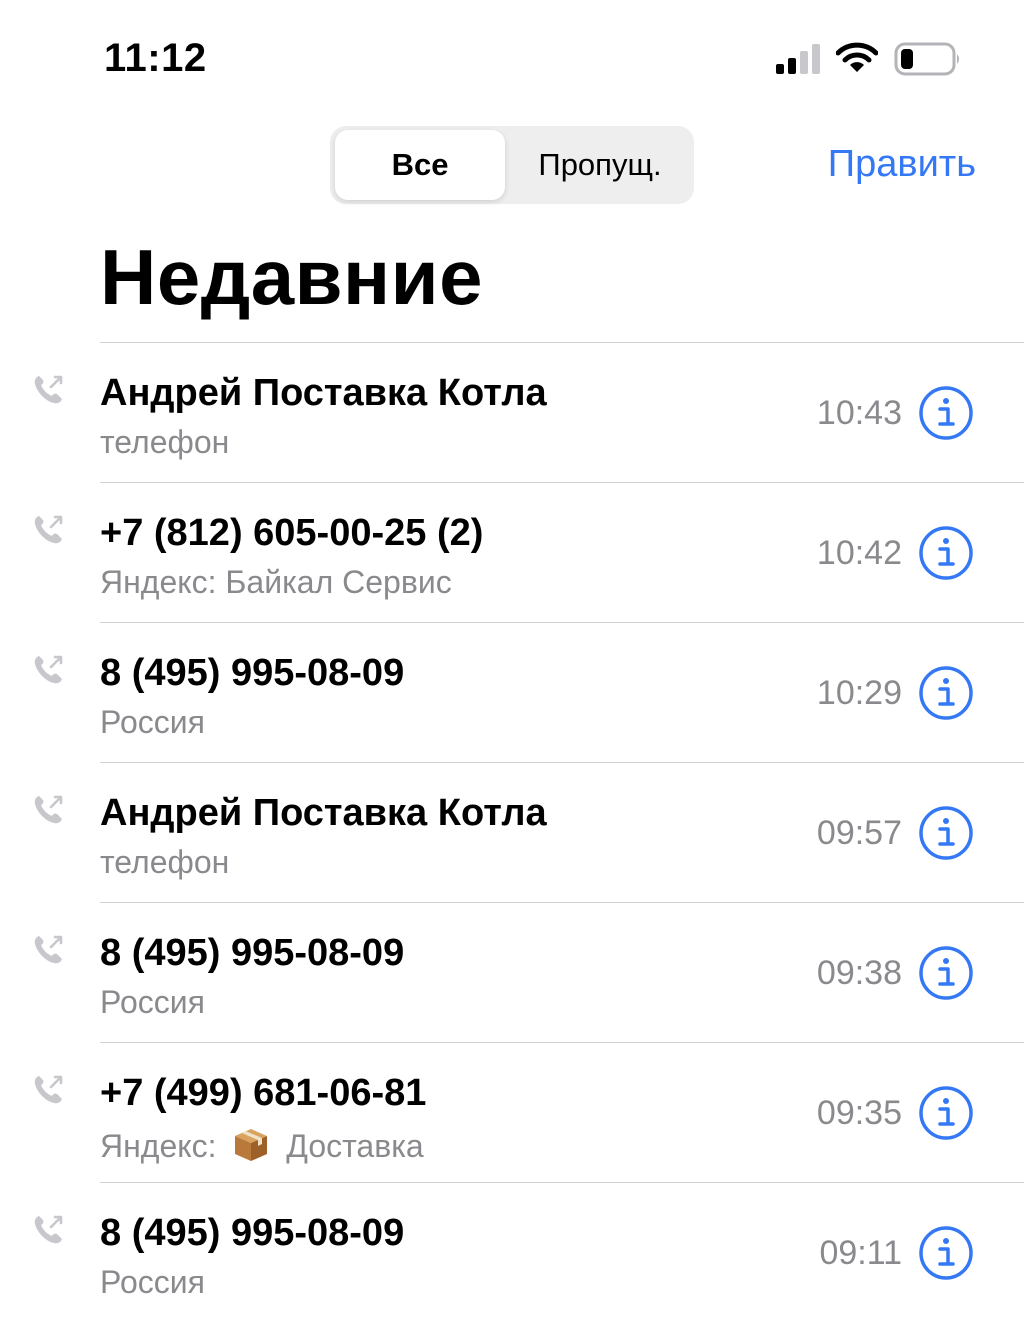 This screenshot has height=1322, width=1024. Describe the element at coordinates (860, 1253) in the screenshot. I see `call-time: 09:11` at that location.